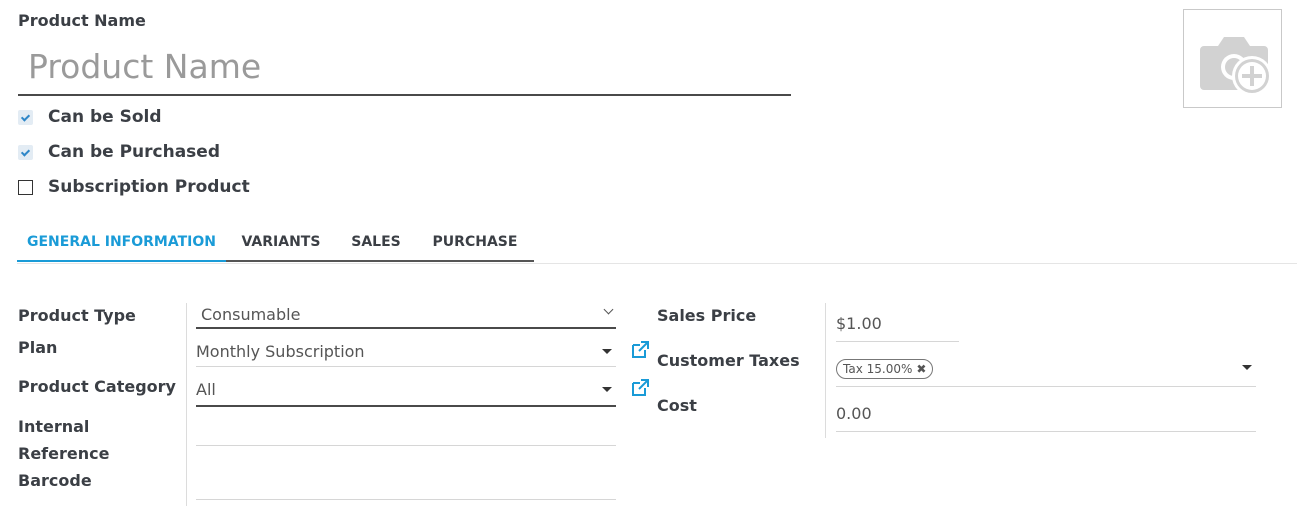  I want to click on product-type-select: Consumable, so click(406, 315).